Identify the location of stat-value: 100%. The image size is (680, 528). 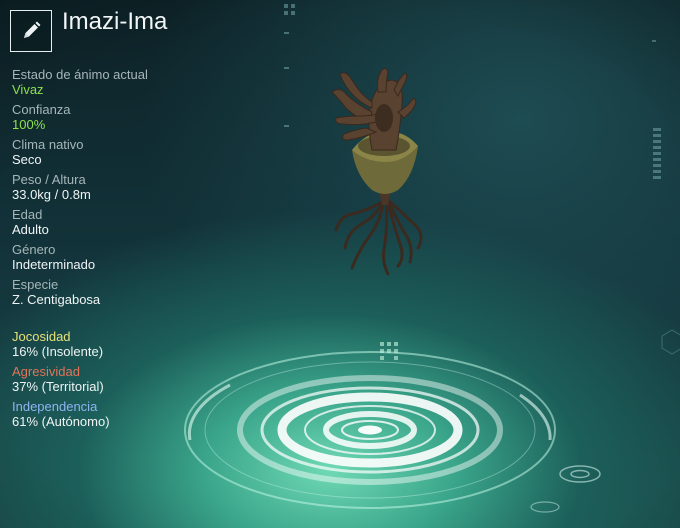
(29, 124).